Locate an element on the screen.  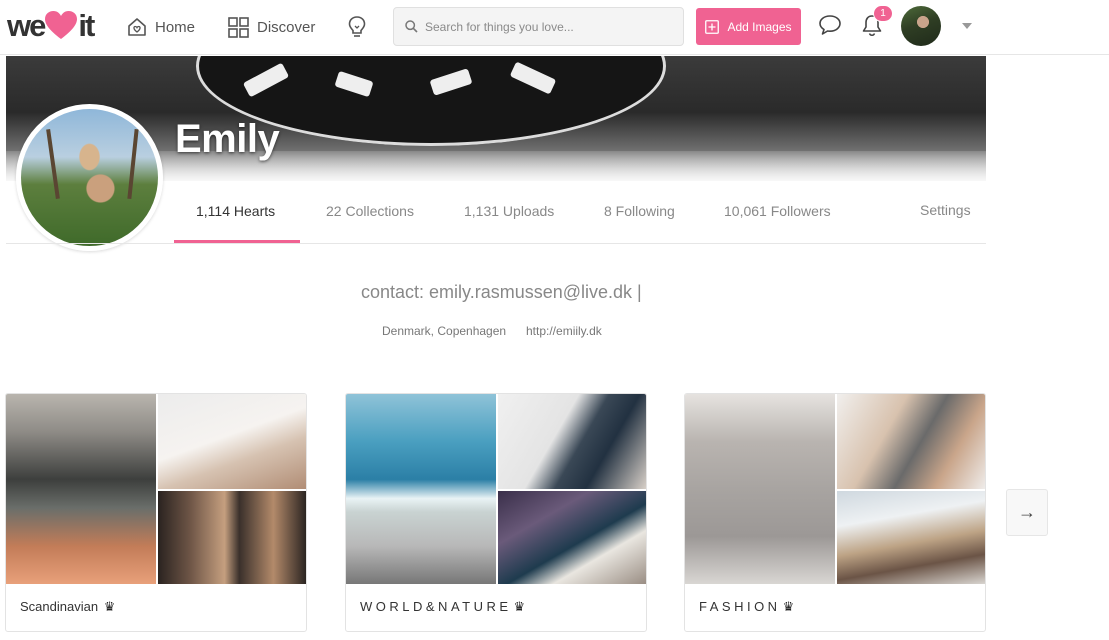
search-input is located at coordinates (550, 26).